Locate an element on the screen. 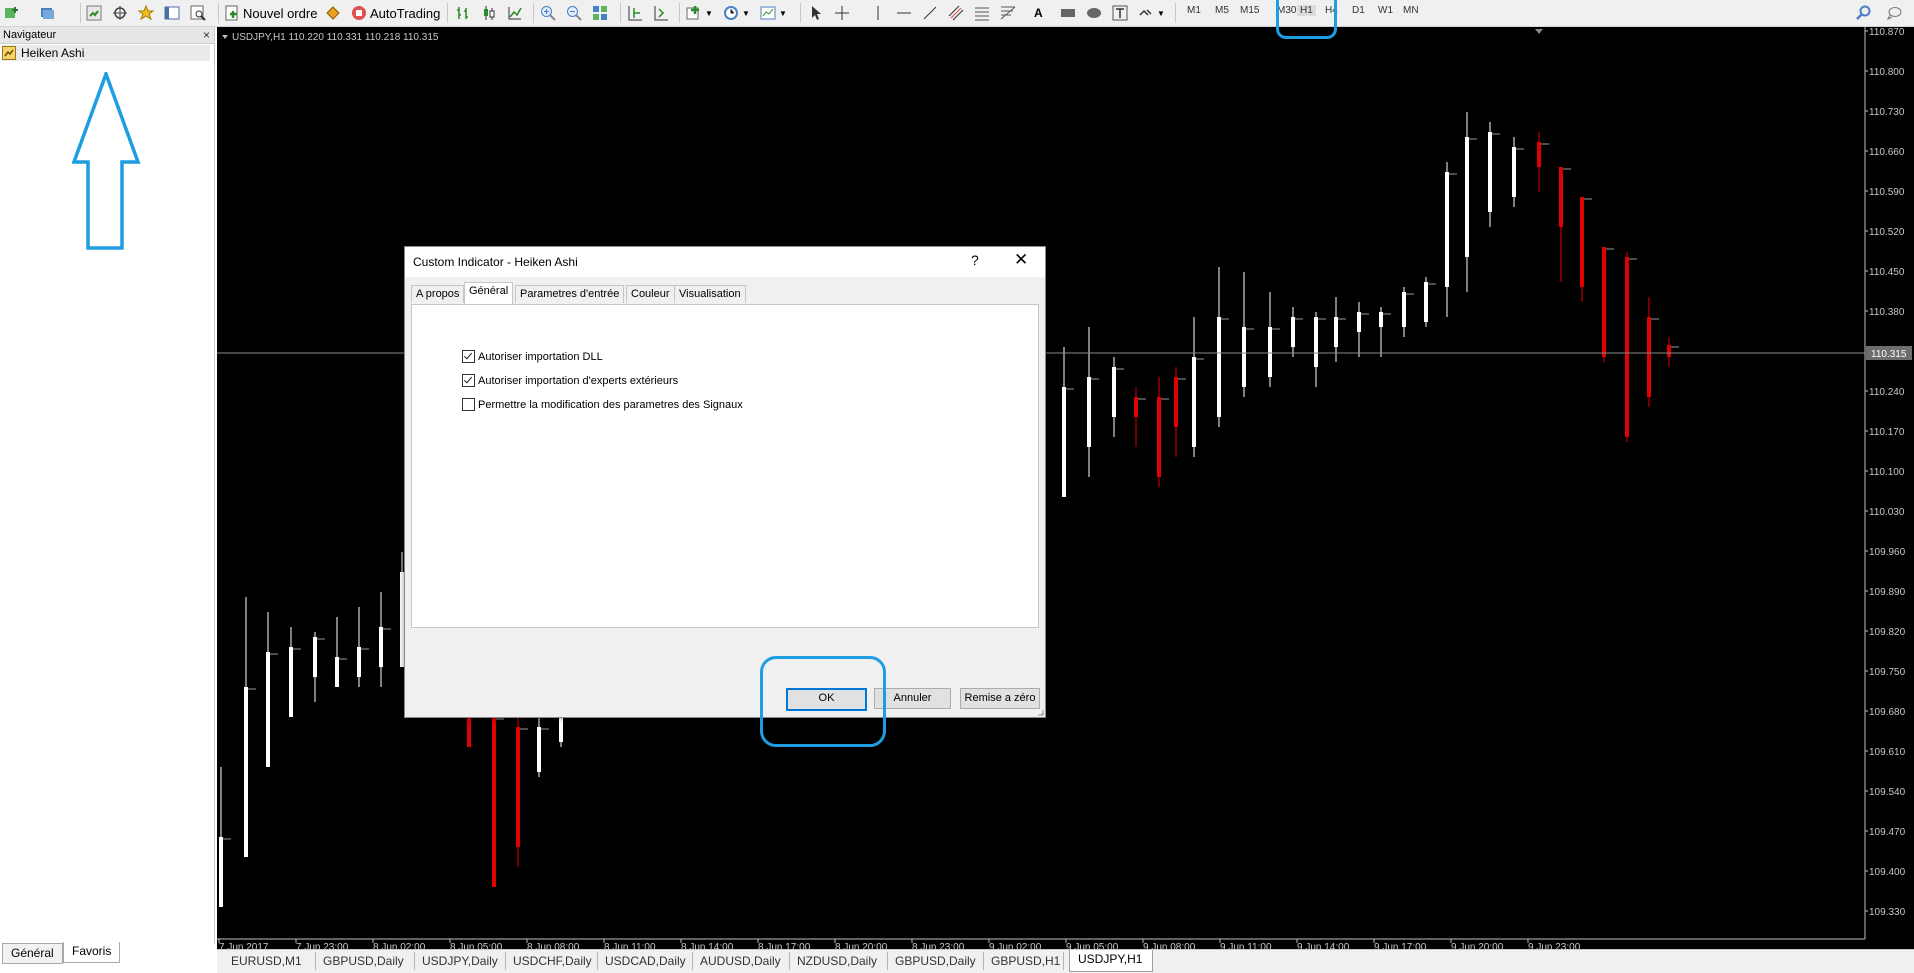 This screenshot has height=973, width=1914. vertical-line-icon is located at coordinates (878, 13).